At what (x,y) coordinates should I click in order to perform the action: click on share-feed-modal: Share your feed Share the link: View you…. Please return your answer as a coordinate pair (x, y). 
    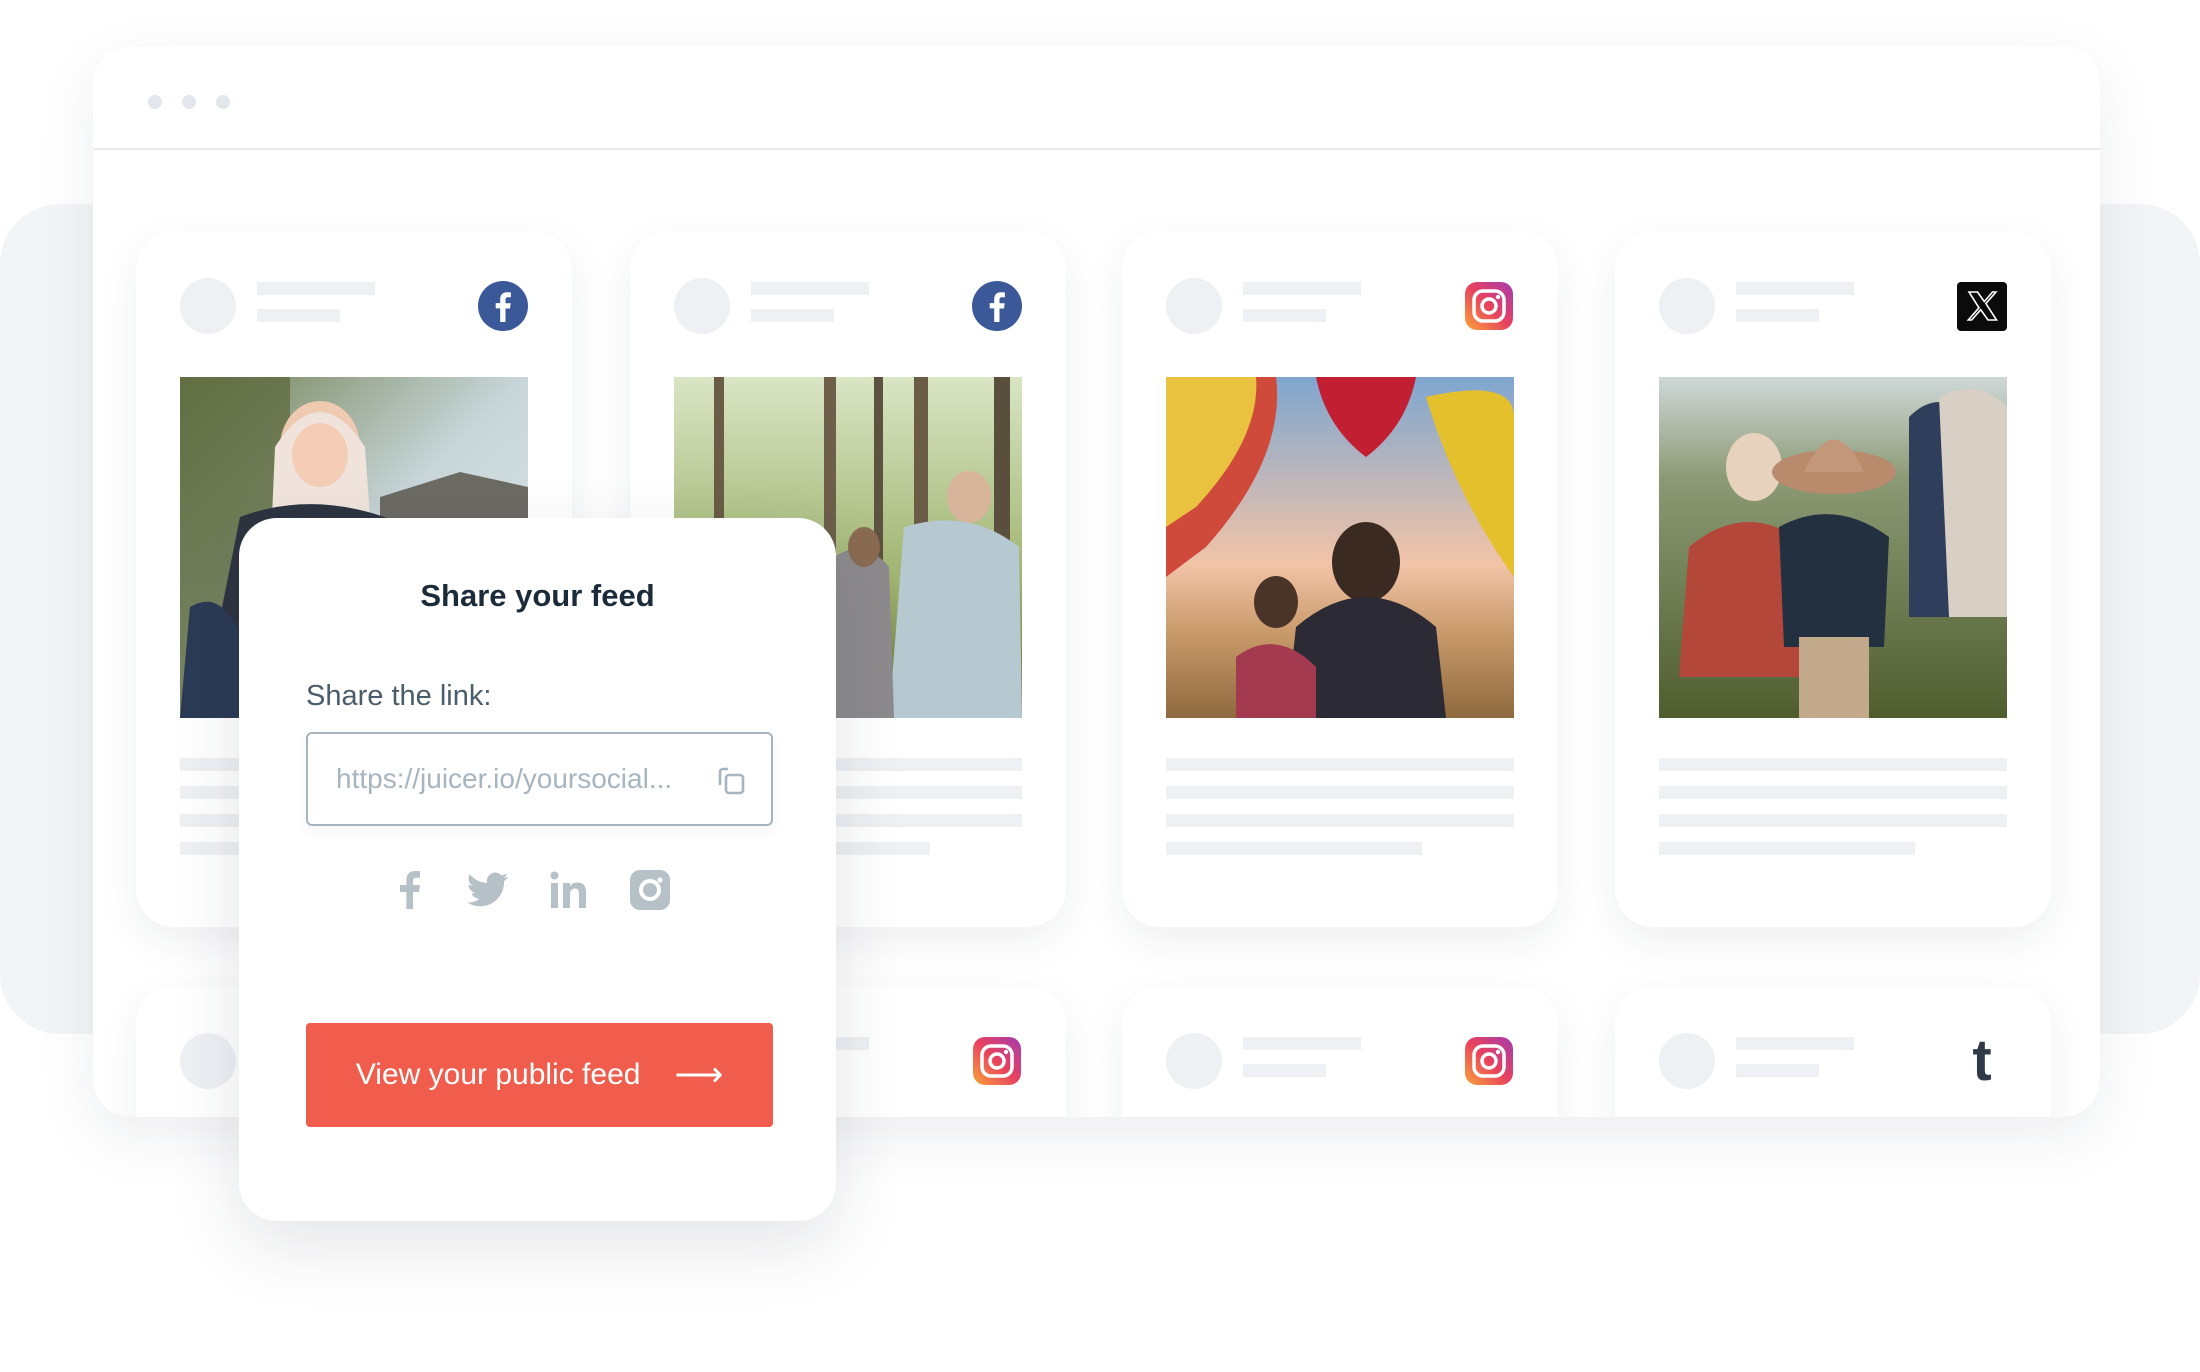
    Looking at the image, I should click on (537, 869).